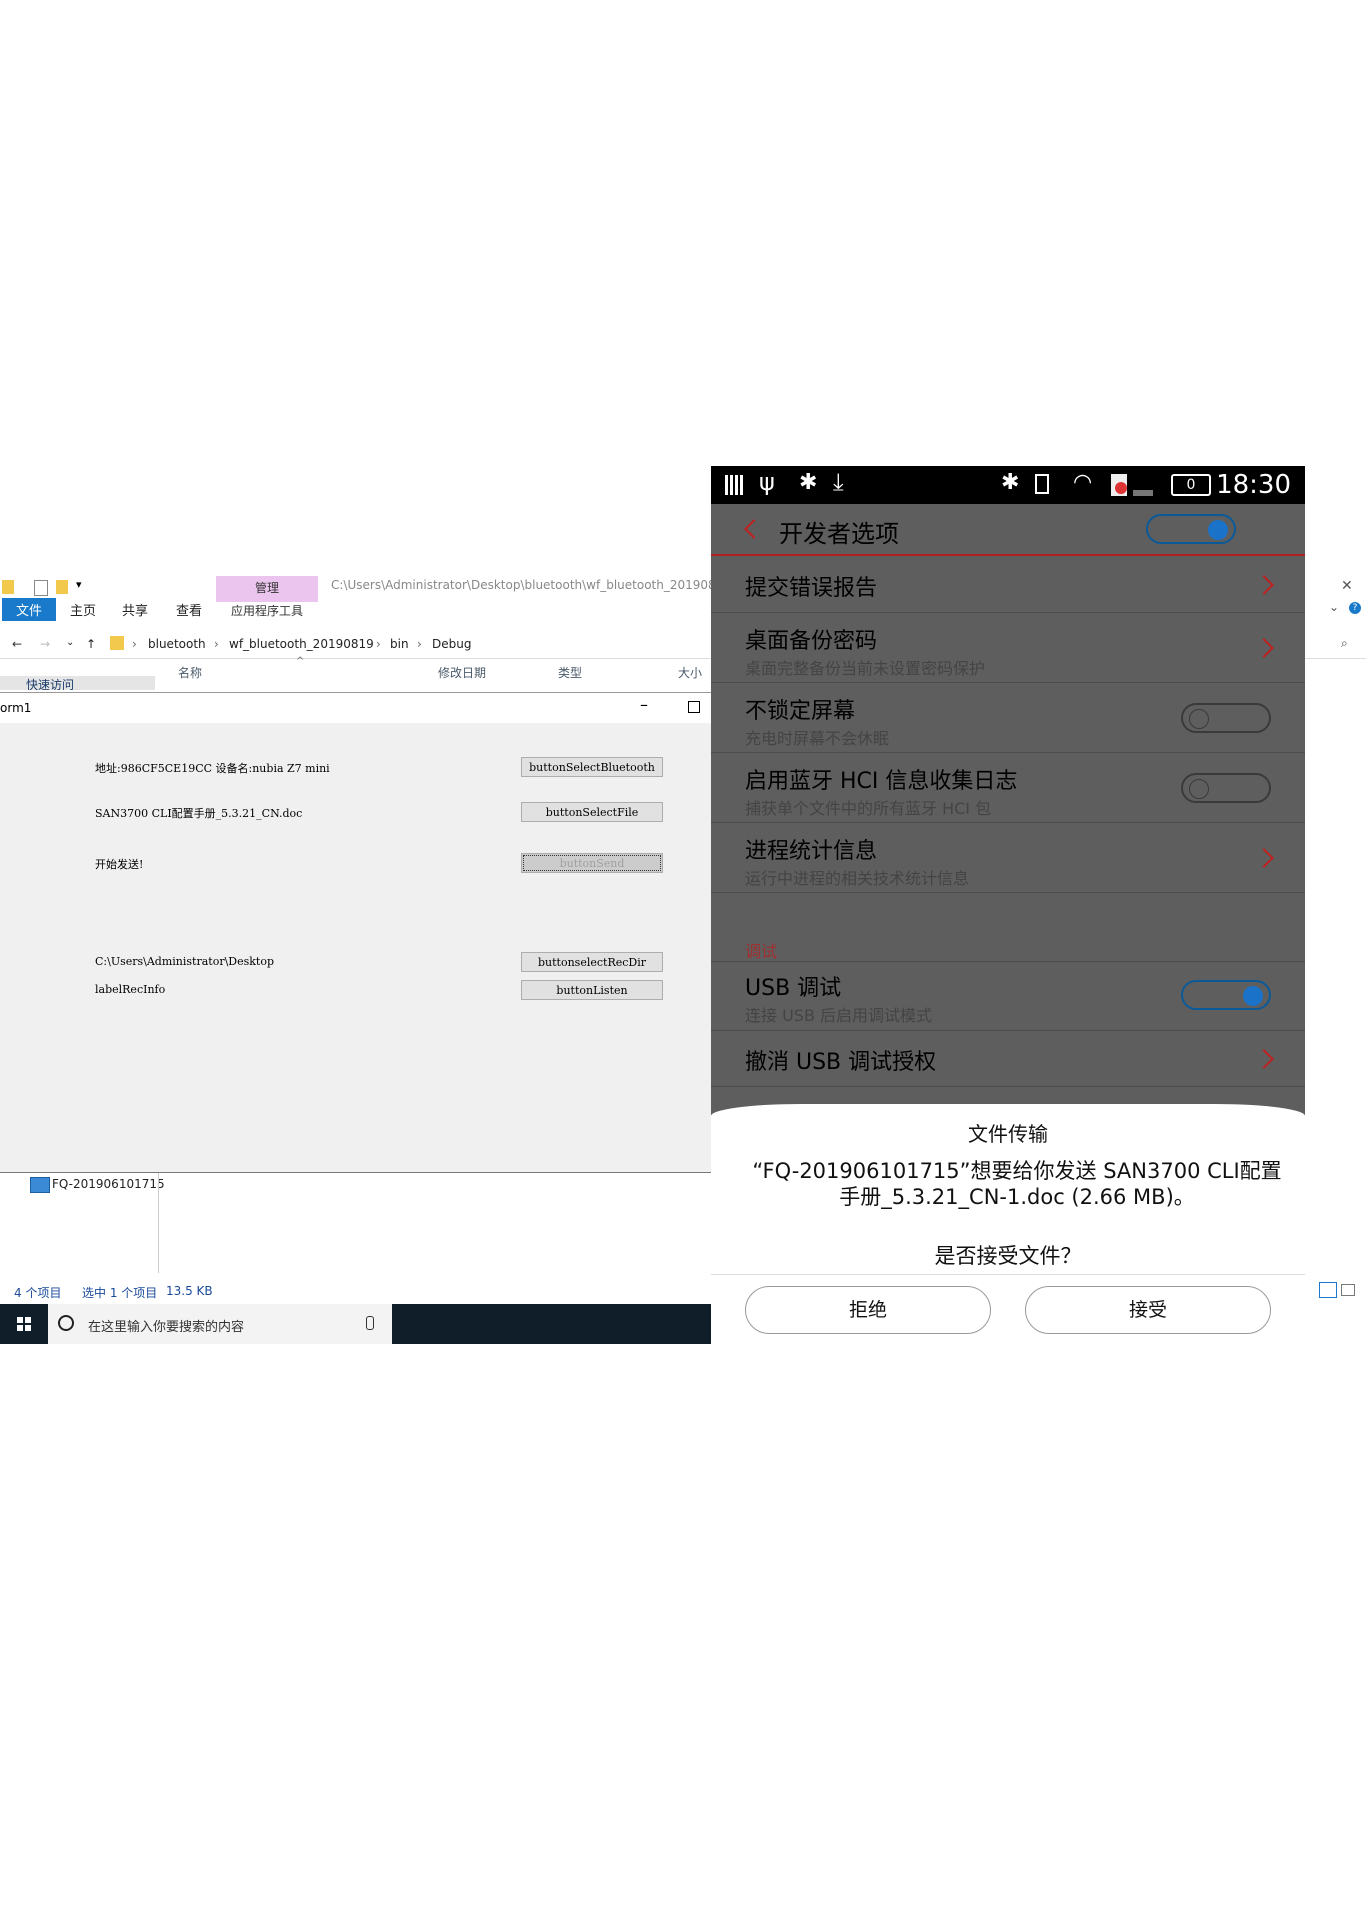 This screenshot has height=1920, width=1366. I want to click on tab-share: 共享, so click(135, 609).